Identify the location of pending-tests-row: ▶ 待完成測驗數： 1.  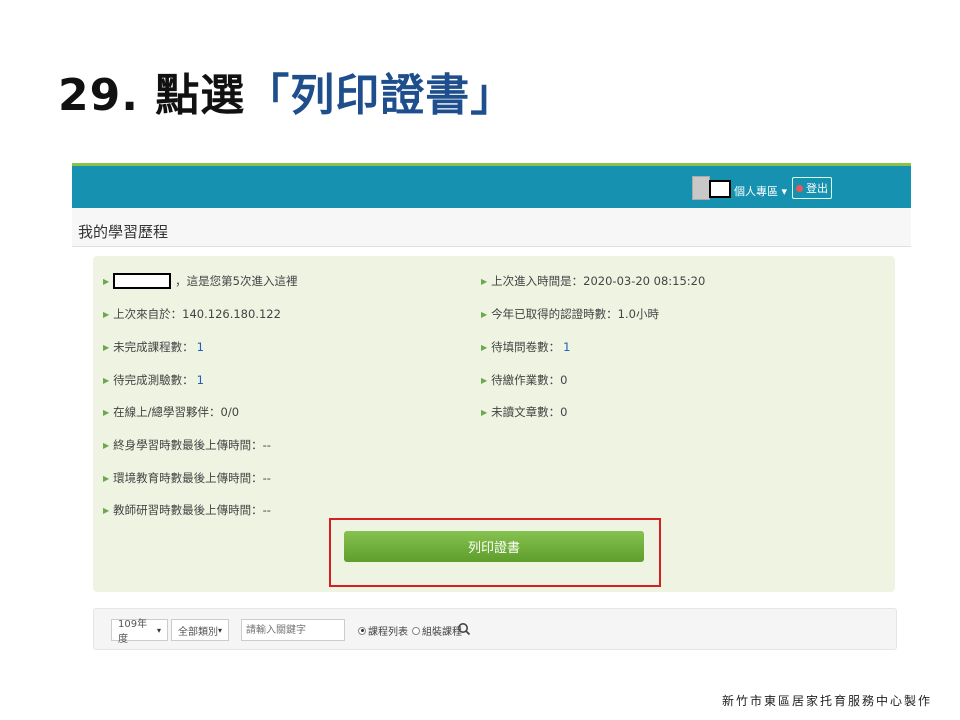
(153, 380).